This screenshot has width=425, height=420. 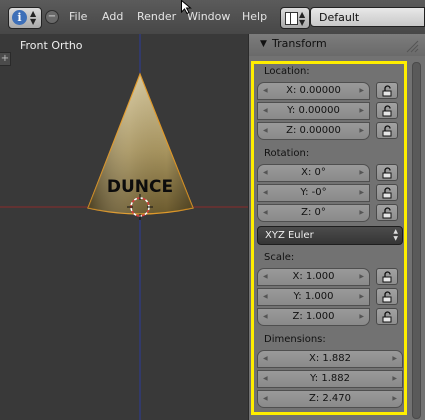 I want to click on dimensions-x-field: ◀ X: 1.882 ▶, so click(x=330, y=359).